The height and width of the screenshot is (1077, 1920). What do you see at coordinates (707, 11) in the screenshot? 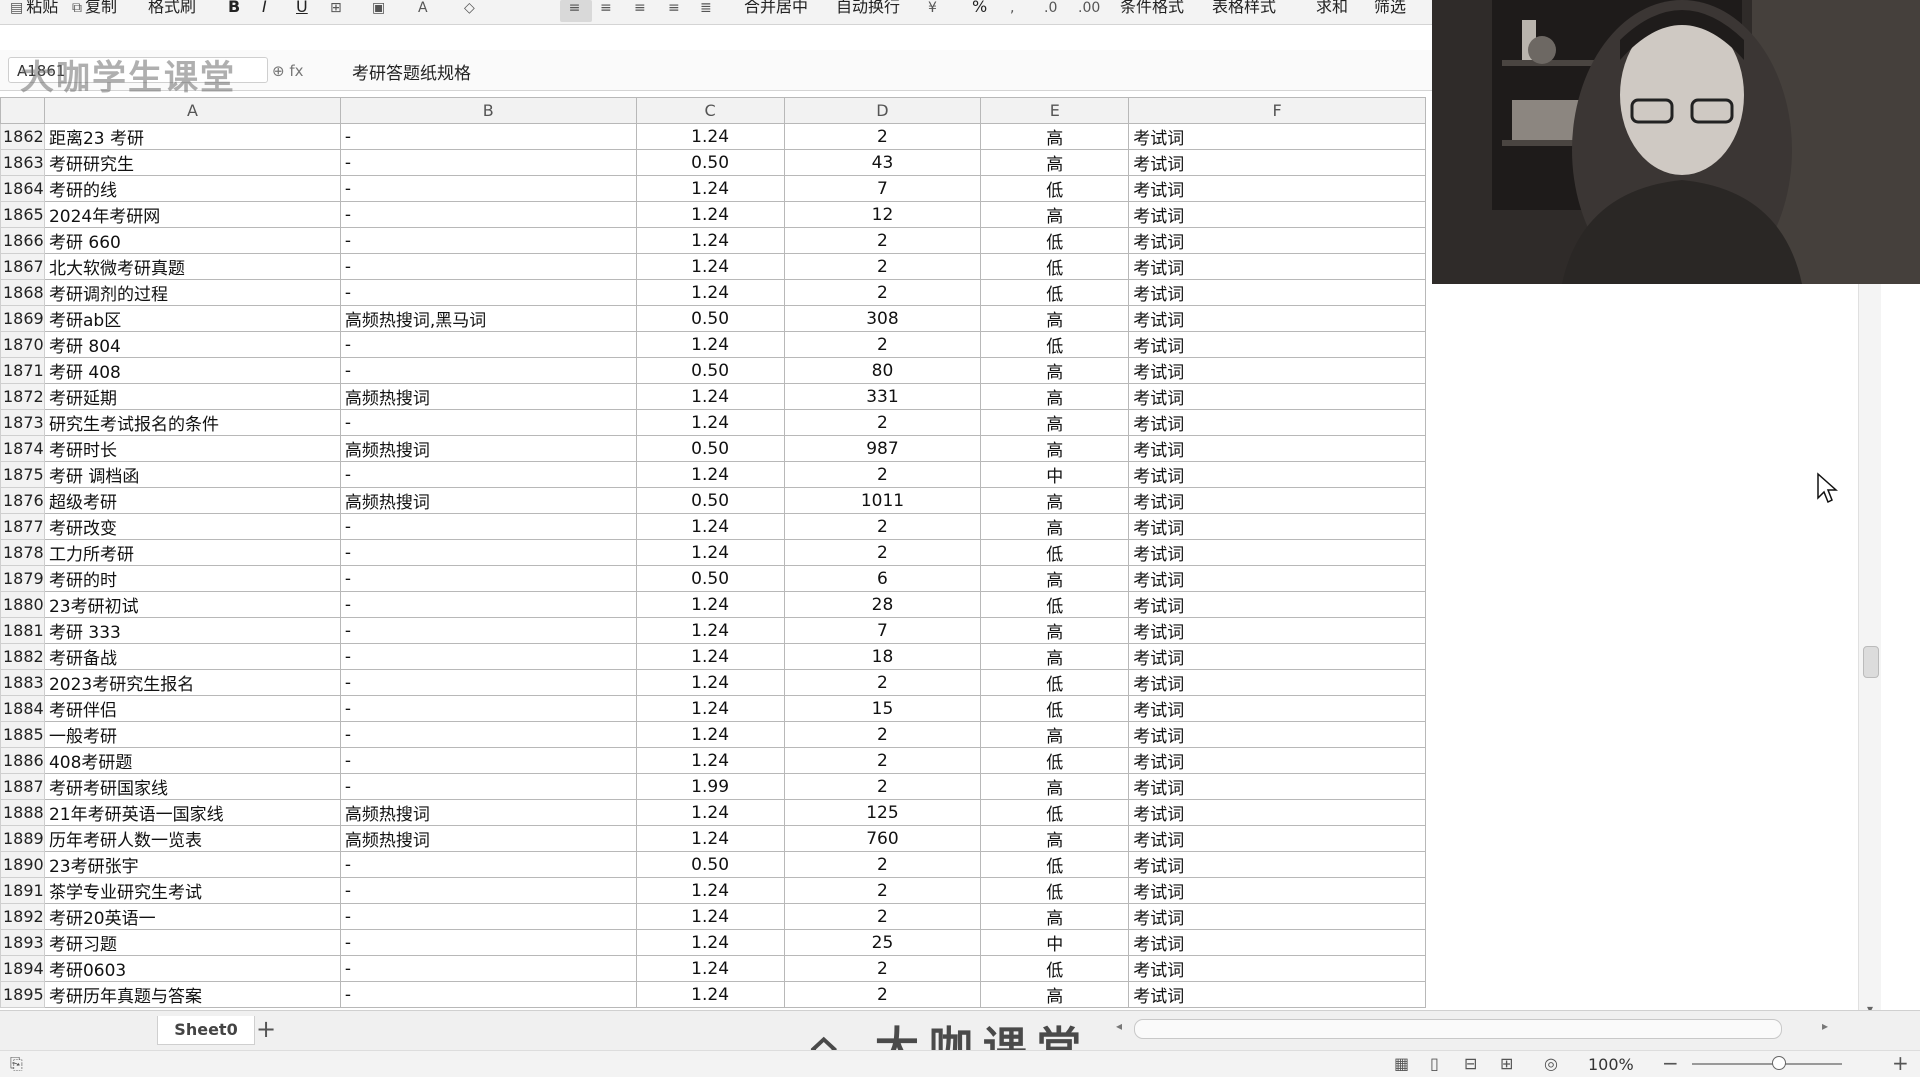
I see `distribute-button: ≣` at bounding box center [707, 11].